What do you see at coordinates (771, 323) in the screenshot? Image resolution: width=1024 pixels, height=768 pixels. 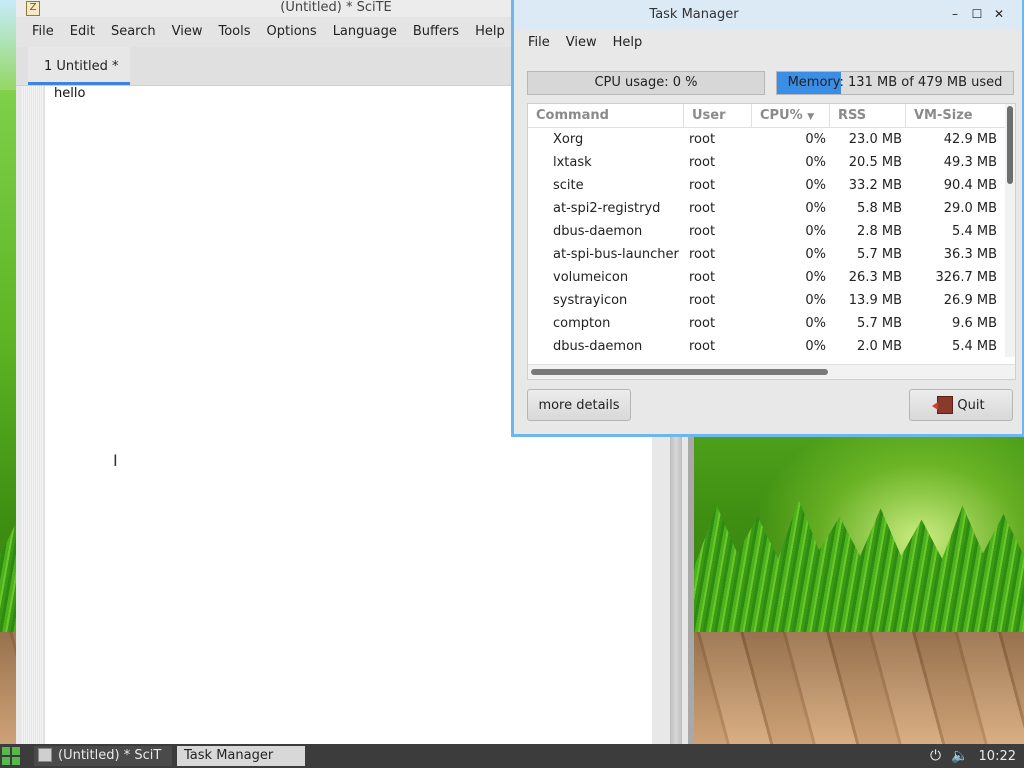 I see `table-row: compton root 0% 5.7 MB 9.6 MB` at bounding box center [771, 323].